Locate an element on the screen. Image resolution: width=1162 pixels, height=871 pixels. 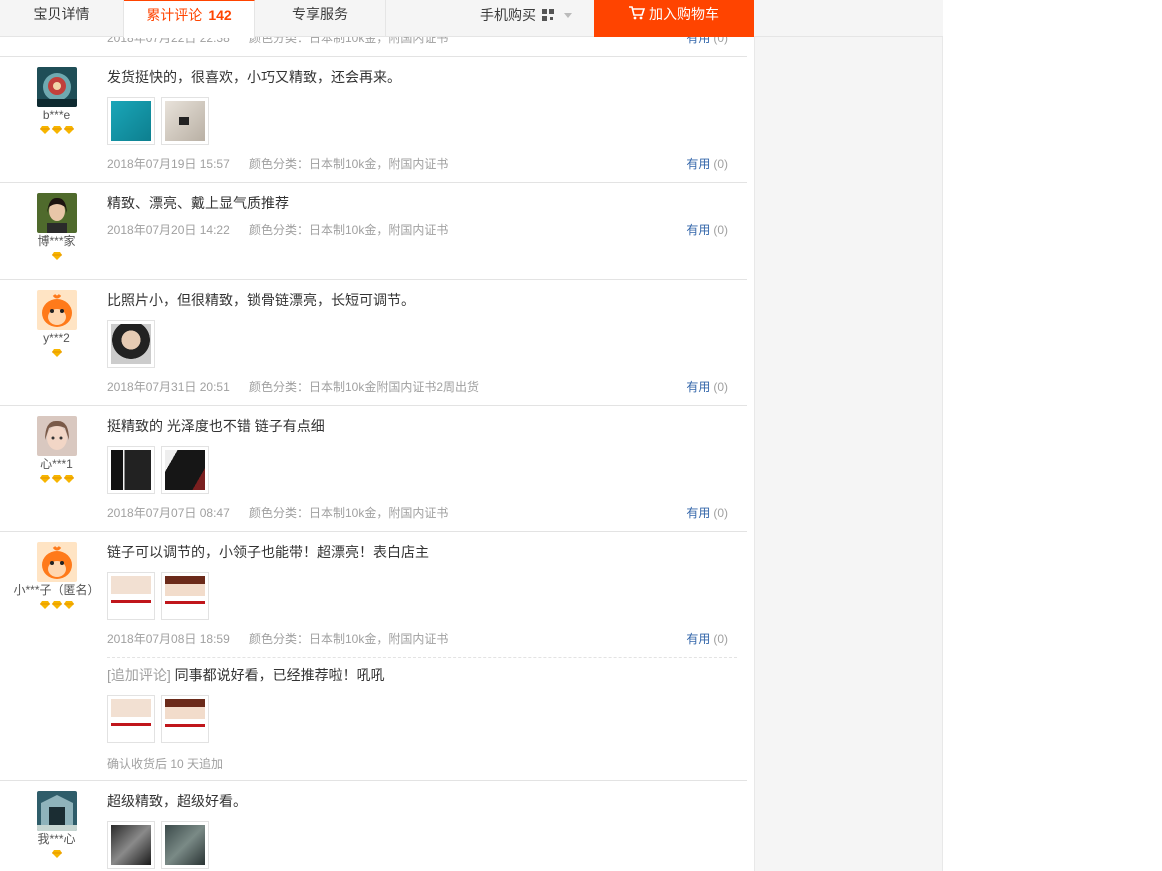
review-sku: 颜色分类：日本制10k金附国内证书2周出货 is located at coordinates (364, 387).